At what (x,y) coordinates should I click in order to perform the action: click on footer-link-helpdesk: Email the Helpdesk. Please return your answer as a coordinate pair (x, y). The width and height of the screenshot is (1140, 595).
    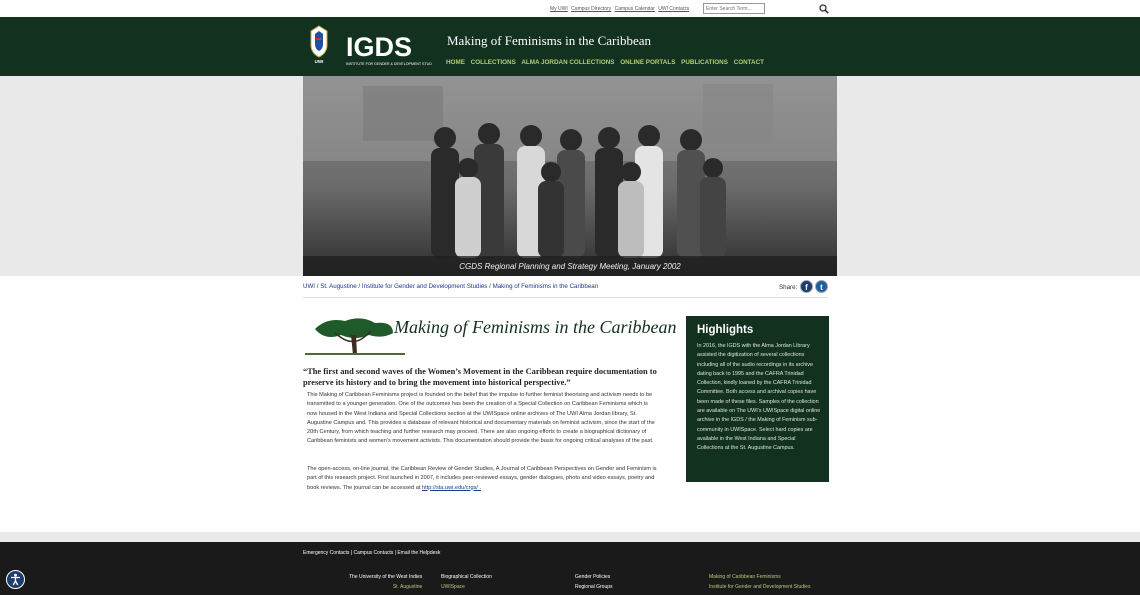
    Looking at the image, I should click on (418, 553).